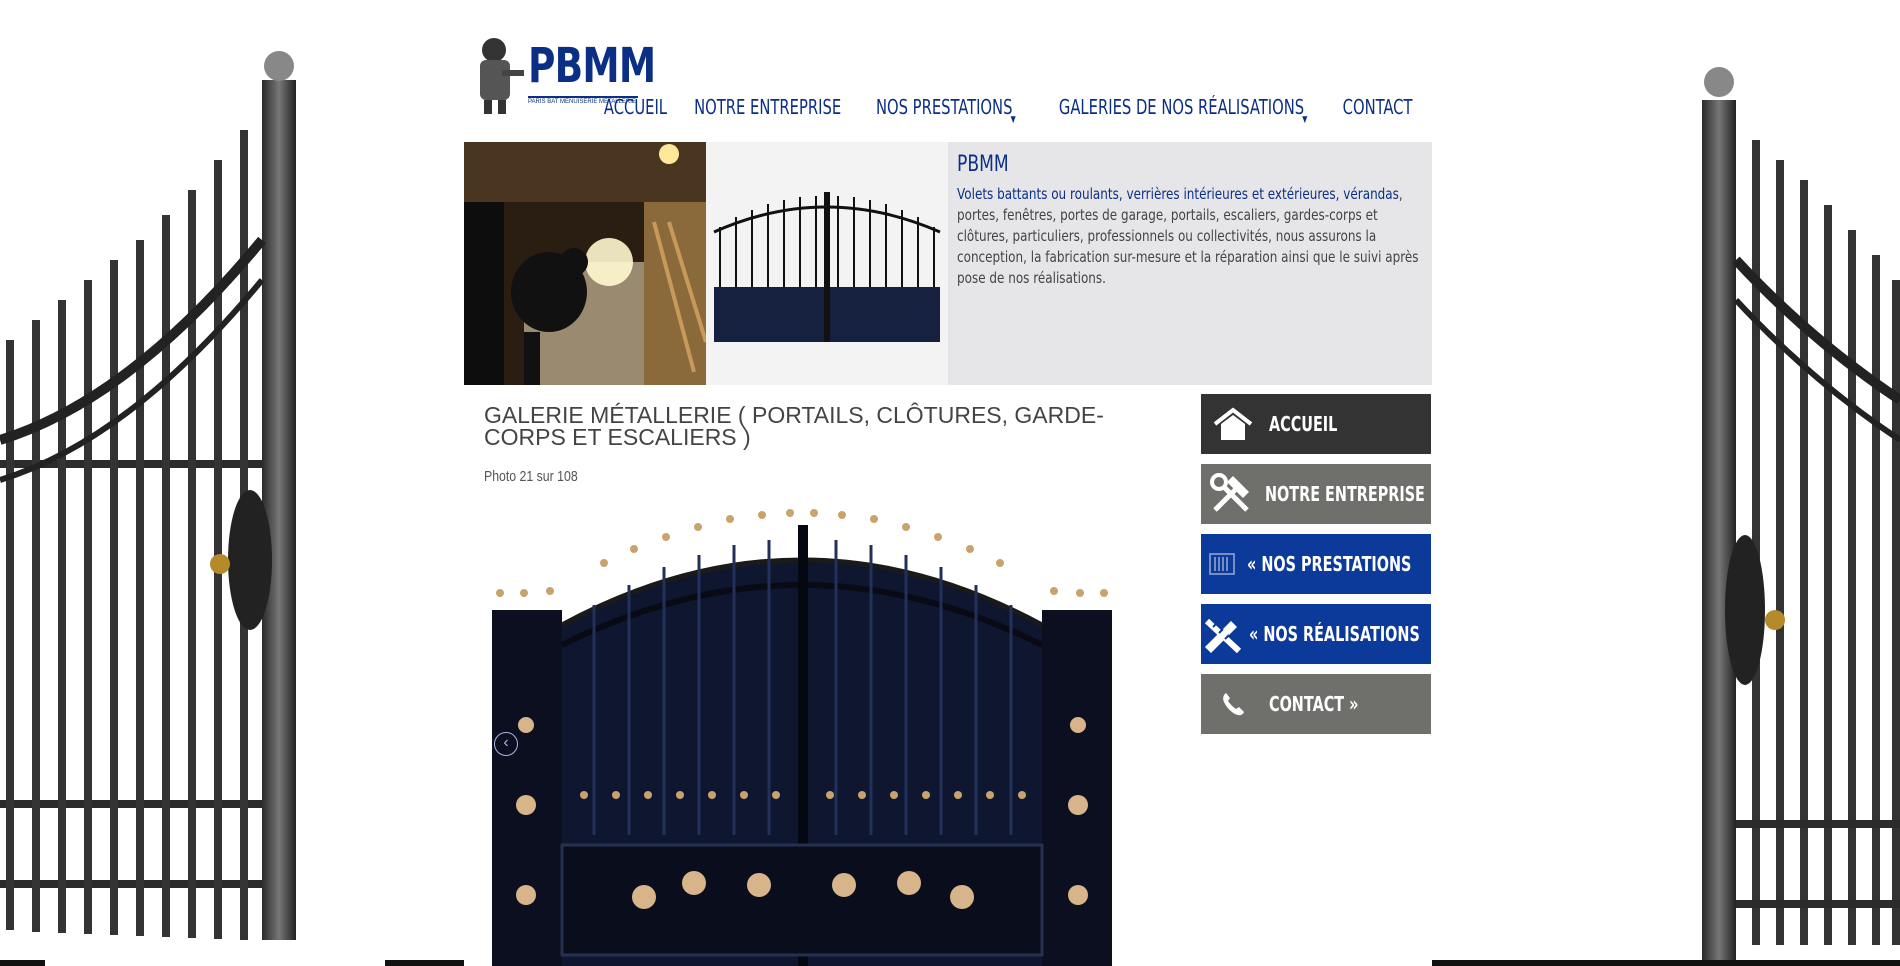 This screenshot has height=966, width=1900. I want to click on right-gate-decoration, so click(1801, 513).